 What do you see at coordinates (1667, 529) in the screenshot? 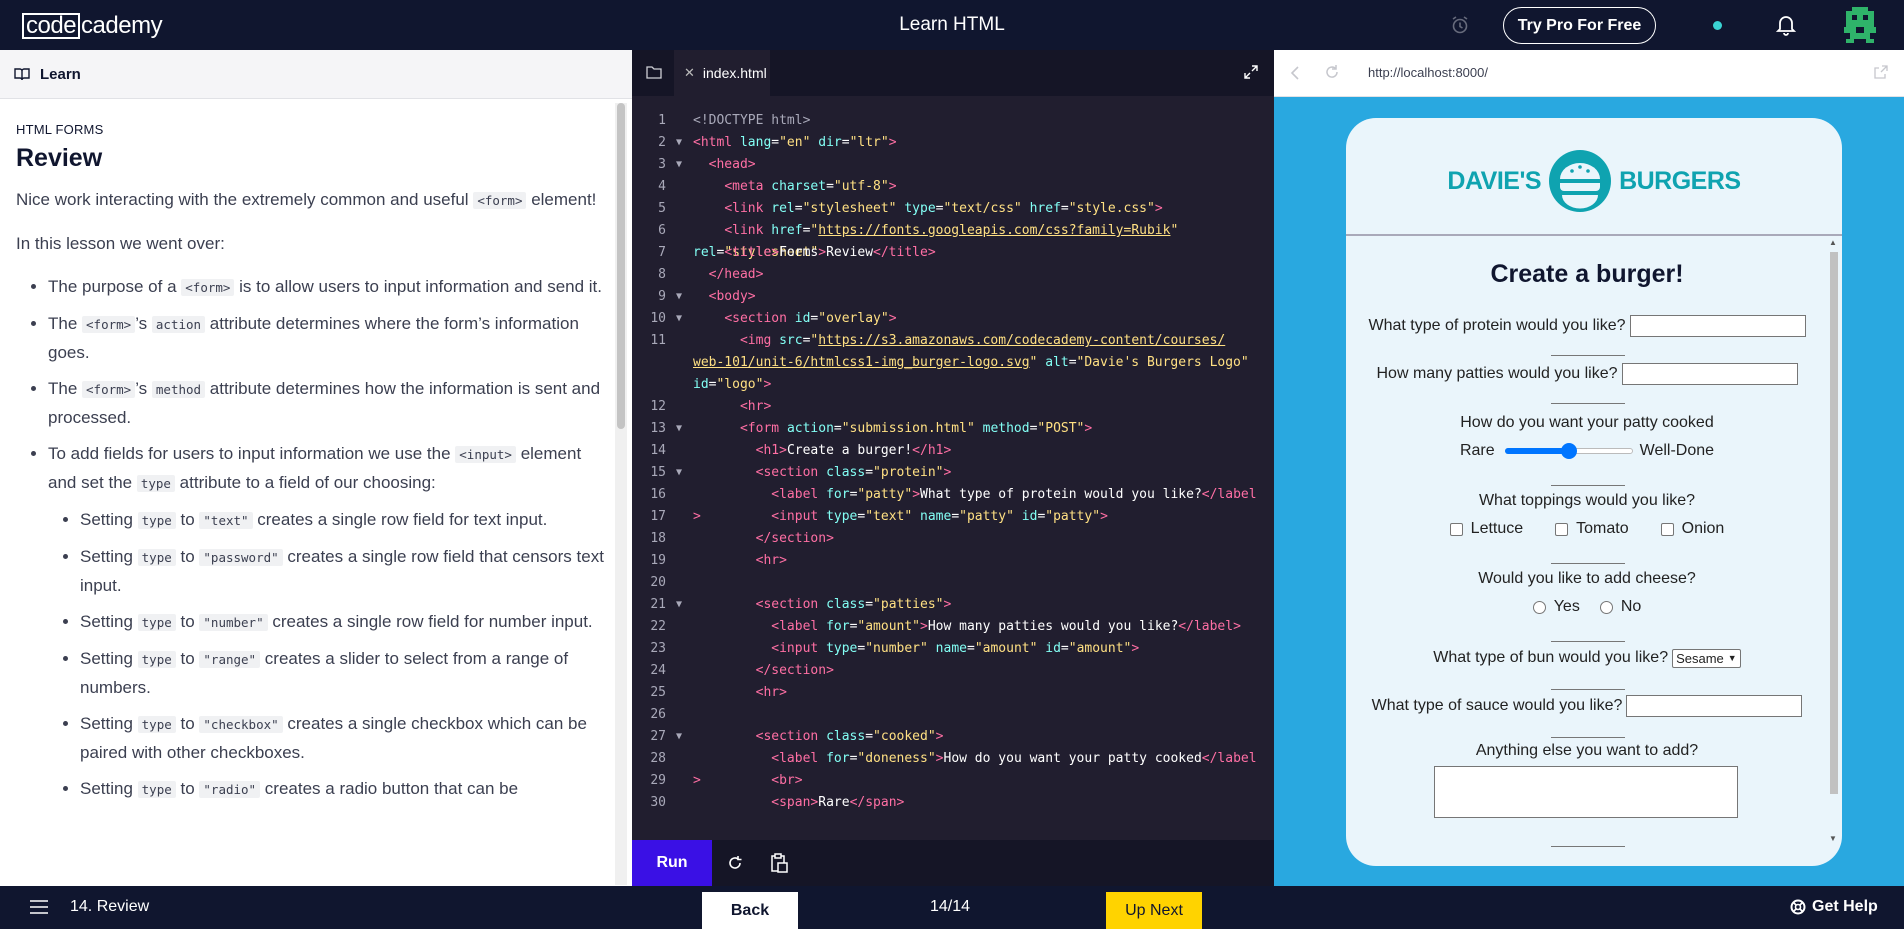
I see `onion-checkbox` at bounding box center [1667, 529].